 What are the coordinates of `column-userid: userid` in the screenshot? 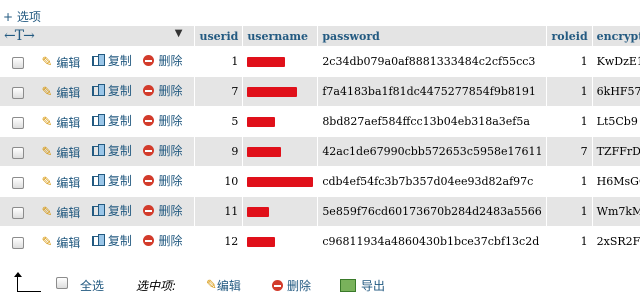 It's located at (219, 36).